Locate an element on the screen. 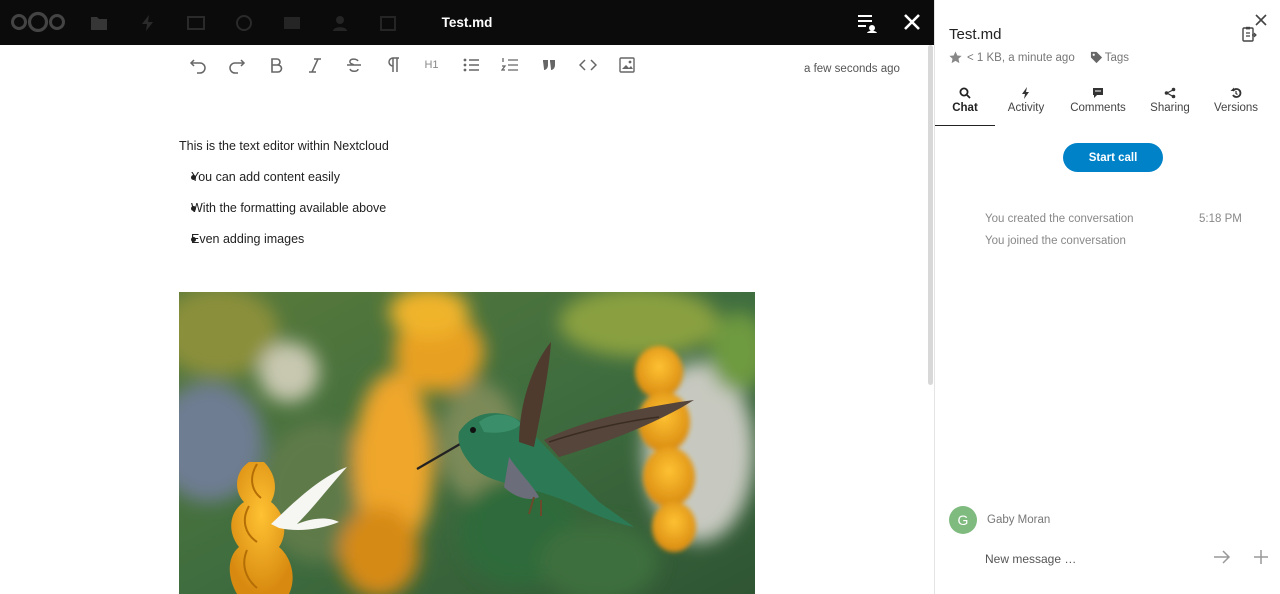  sidebar-toggle-icon is located at coordinates (867, 23).